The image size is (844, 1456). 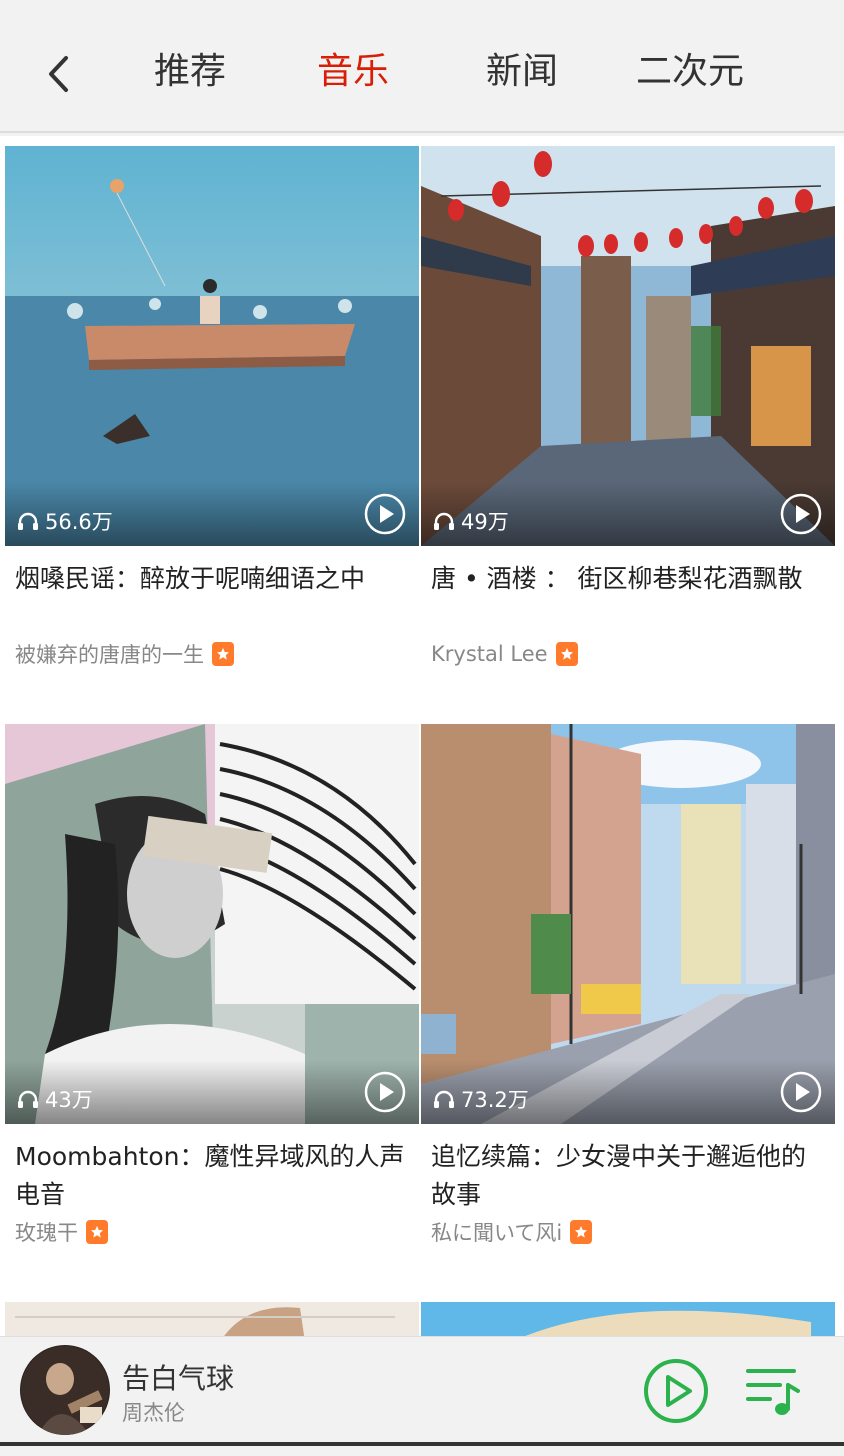 I want to click on play-button, so click(x=676, y=1391).